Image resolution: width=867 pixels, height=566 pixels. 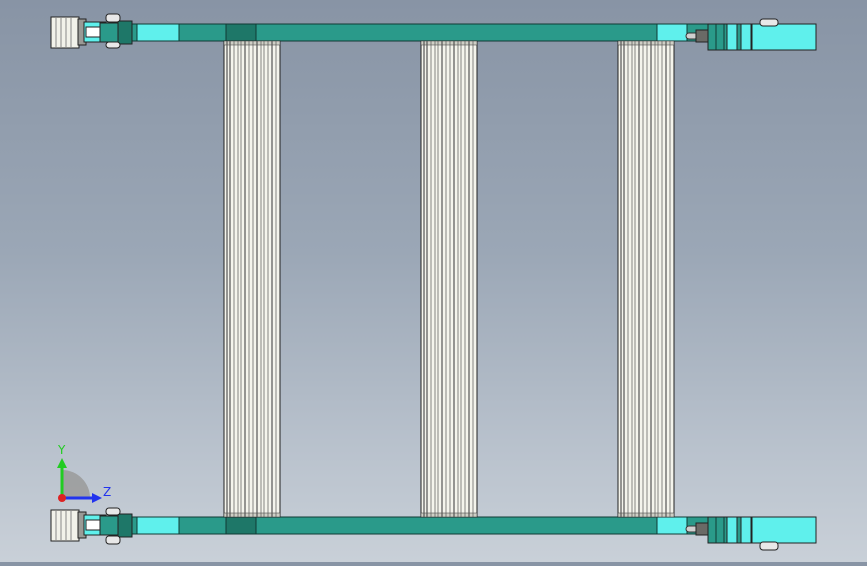 I want to click on z-axis-label: Z, so click(x=107, y=492).